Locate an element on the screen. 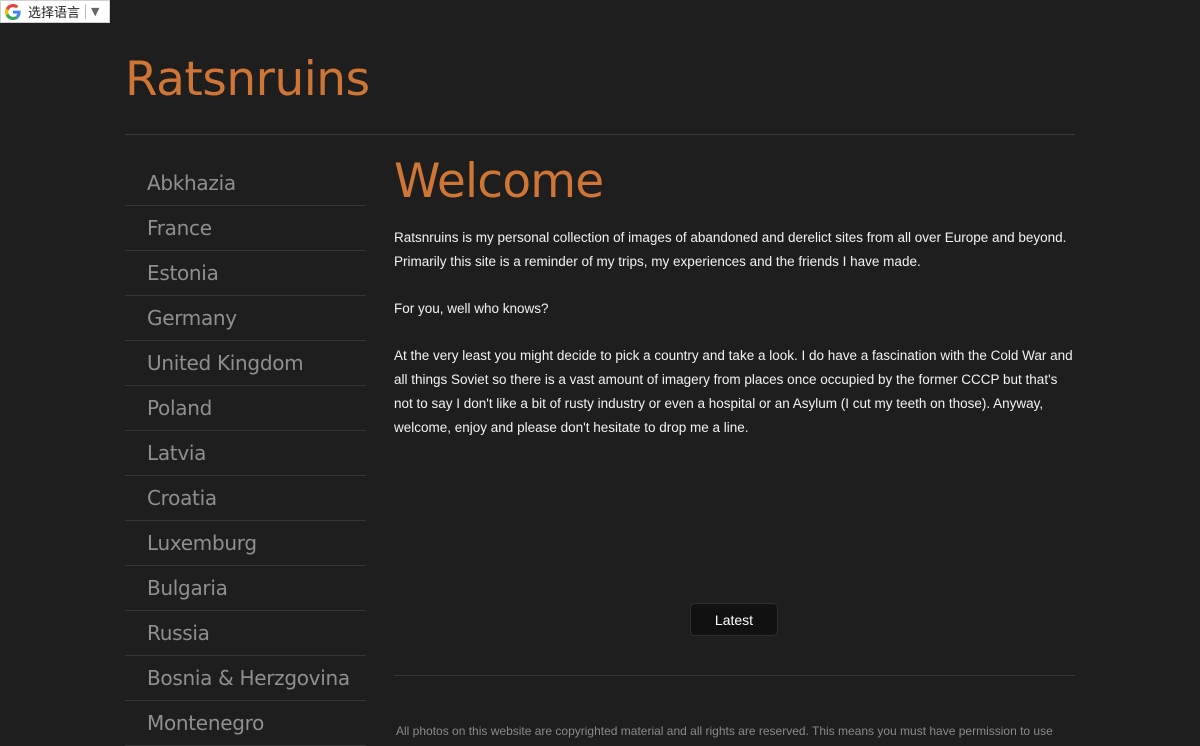  sidebar-item-luxemburg: Luxemburg is located at coordinates (245, 543).